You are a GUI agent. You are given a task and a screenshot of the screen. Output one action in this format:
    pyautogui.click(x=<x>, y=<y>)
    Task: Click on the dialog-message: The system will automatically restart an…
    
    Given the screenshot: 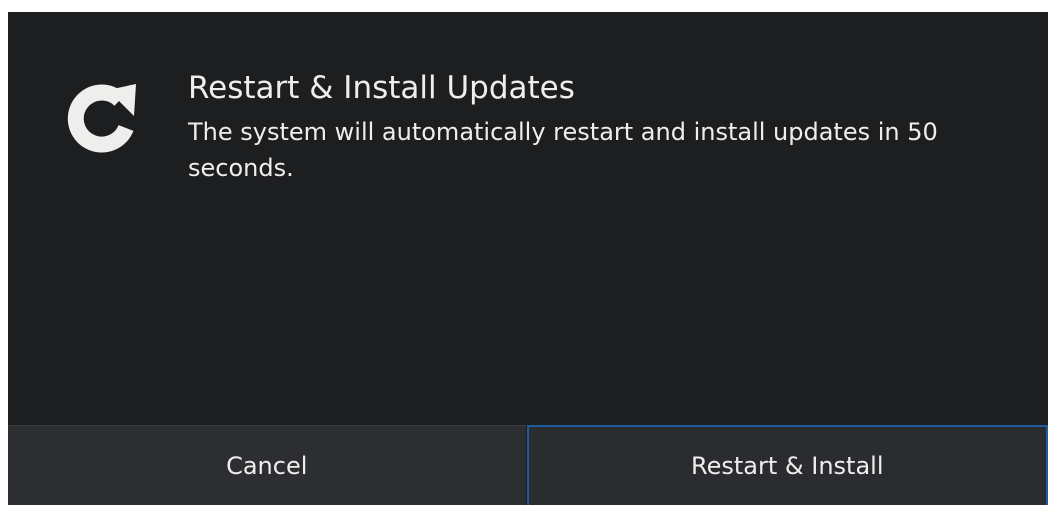 What is the action you would take?
    pyautogui.click(x=563, y=150)
    